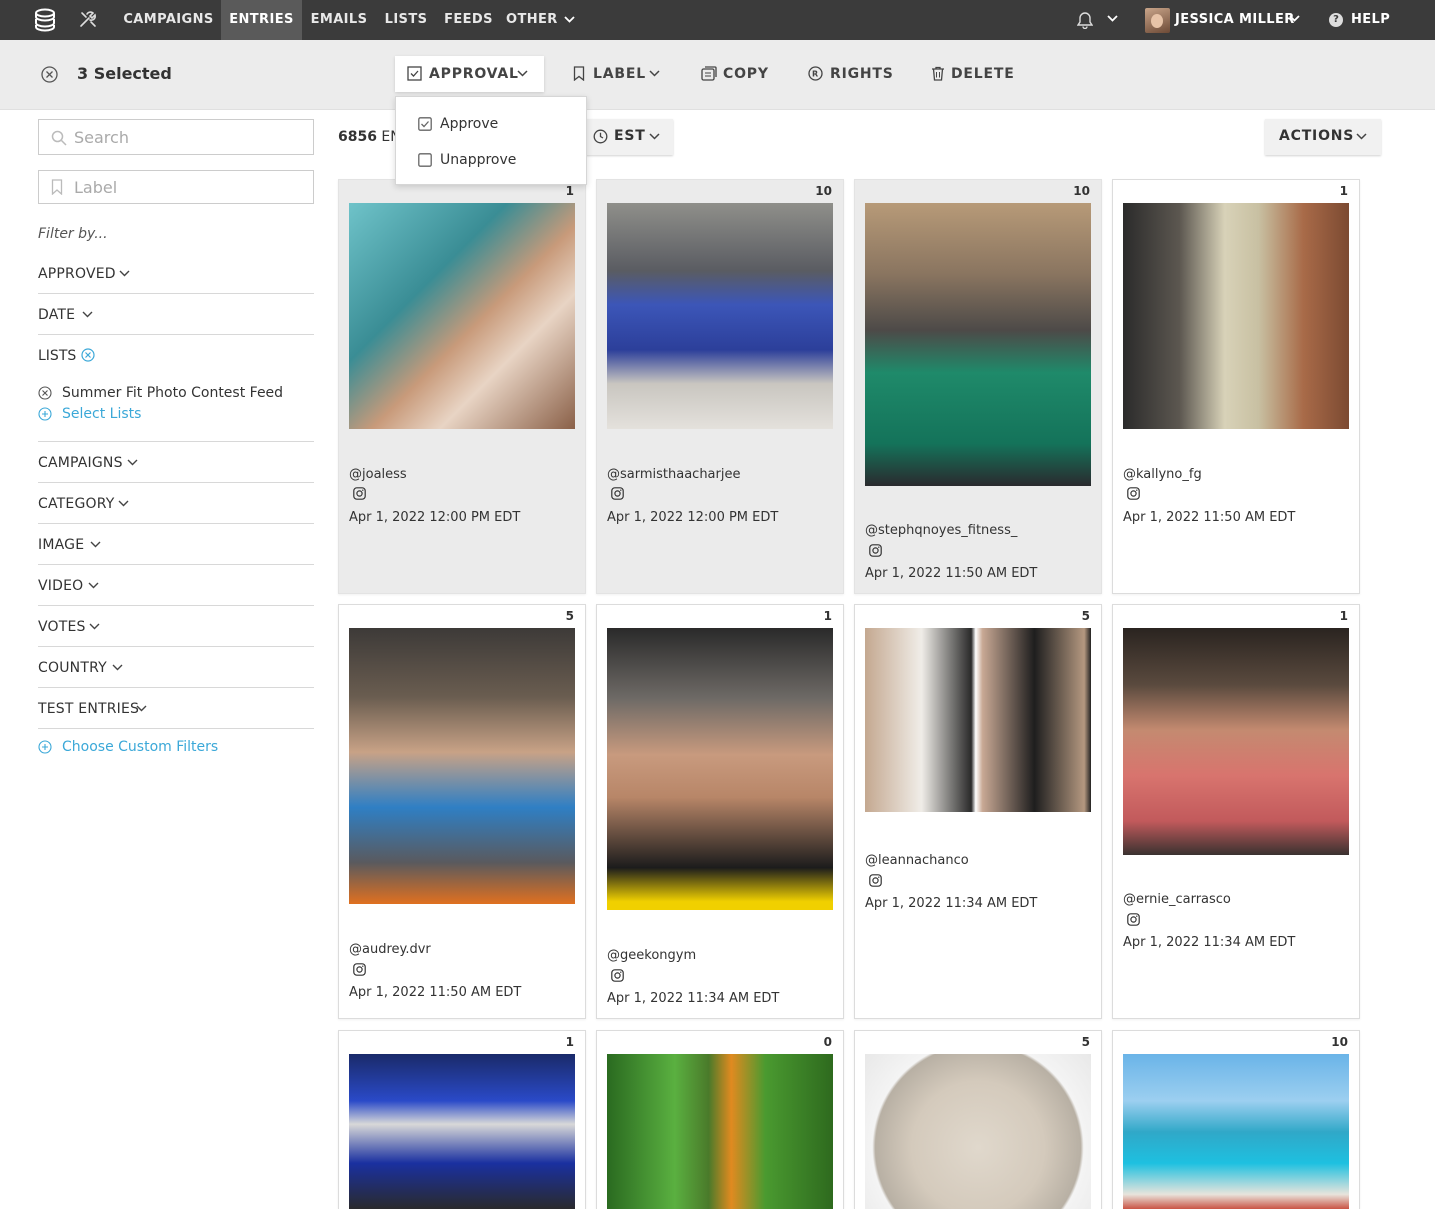 Image resolution: width=1435 pixels, height=1209 pixels. Describe the element at coordinates (815, 74) in the screenshot. I see `svg-text: R` at that location.